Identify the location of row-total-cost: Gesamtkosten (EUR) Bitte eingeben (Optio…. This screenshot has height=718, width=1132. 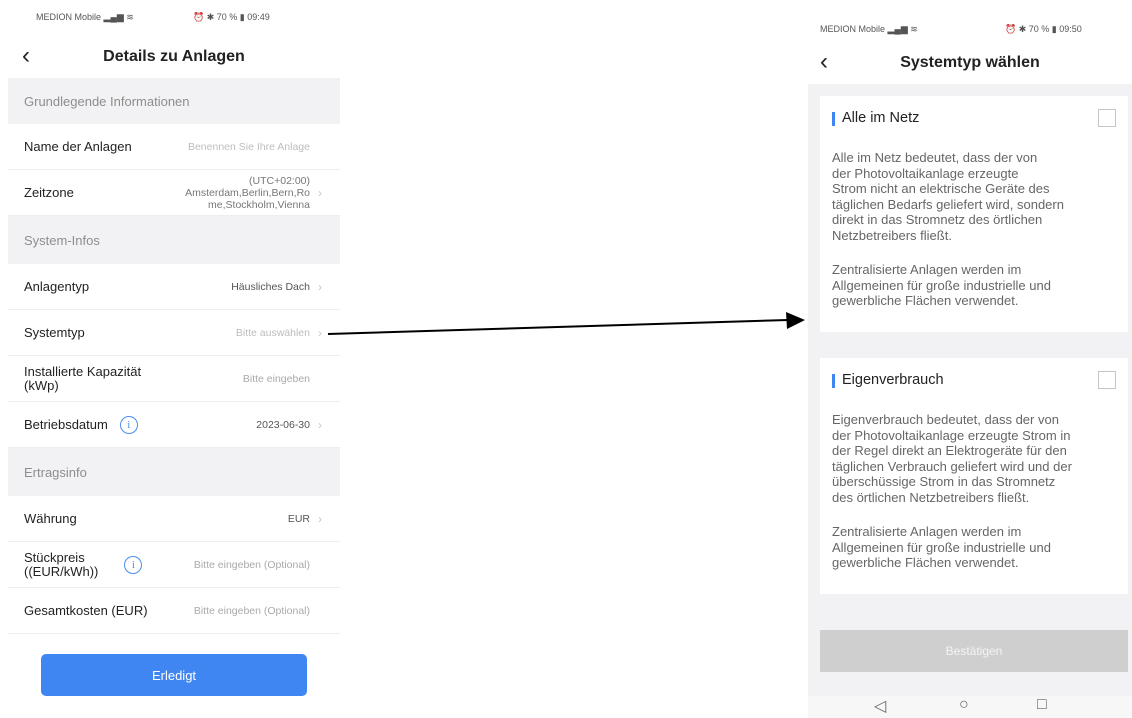
(174, 611).